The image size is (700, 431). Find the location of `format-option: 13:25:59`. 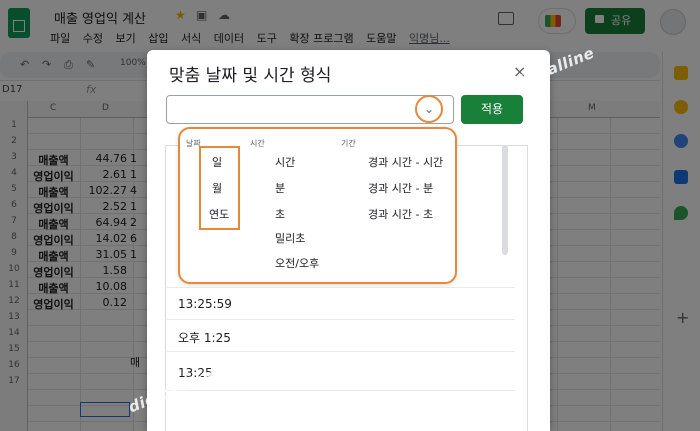

format-option: 13:25:59 is located at coordinates (205, 304).